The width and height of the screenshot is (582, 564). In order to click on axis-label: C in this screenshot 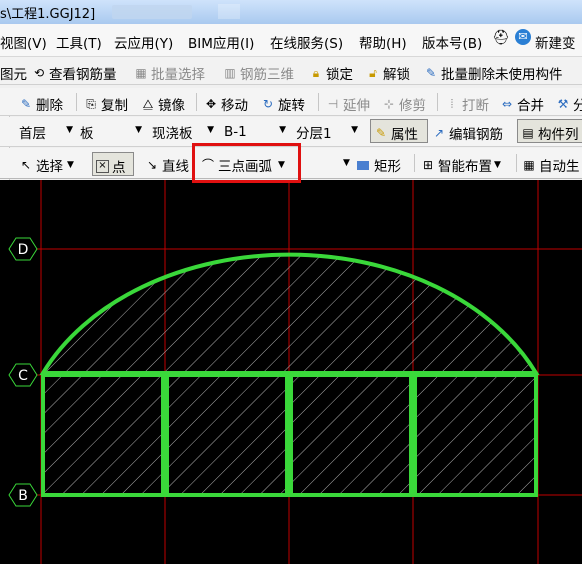, I will do `click(23, 376)`.